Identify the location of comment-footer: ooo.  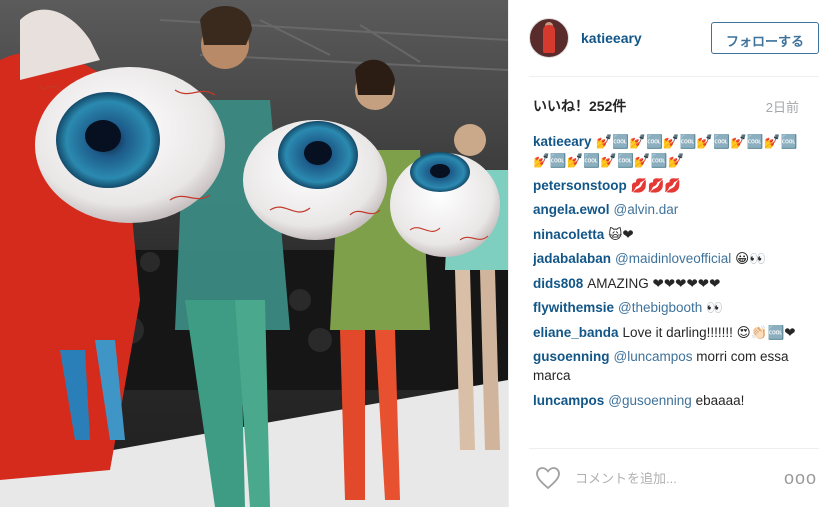
(674, 477).